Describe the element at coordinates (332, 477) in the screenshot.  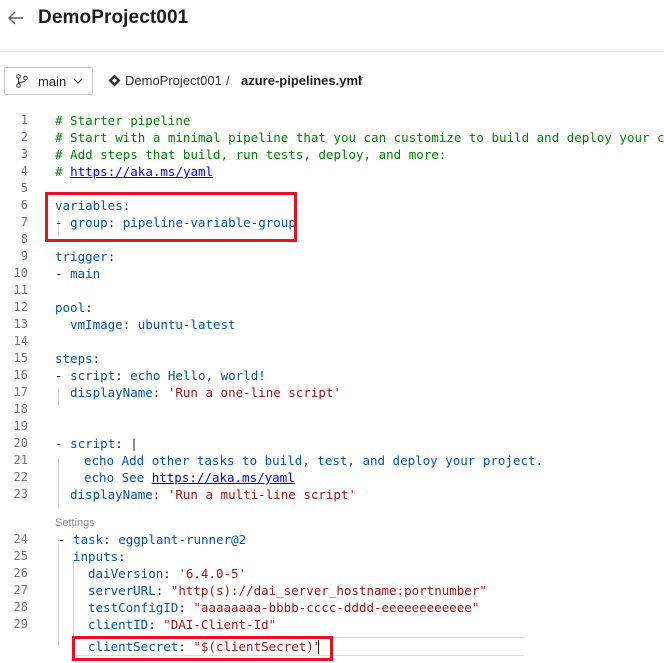
I see `code-line: 22 echo See https://aka.ms/yaml` at that location.